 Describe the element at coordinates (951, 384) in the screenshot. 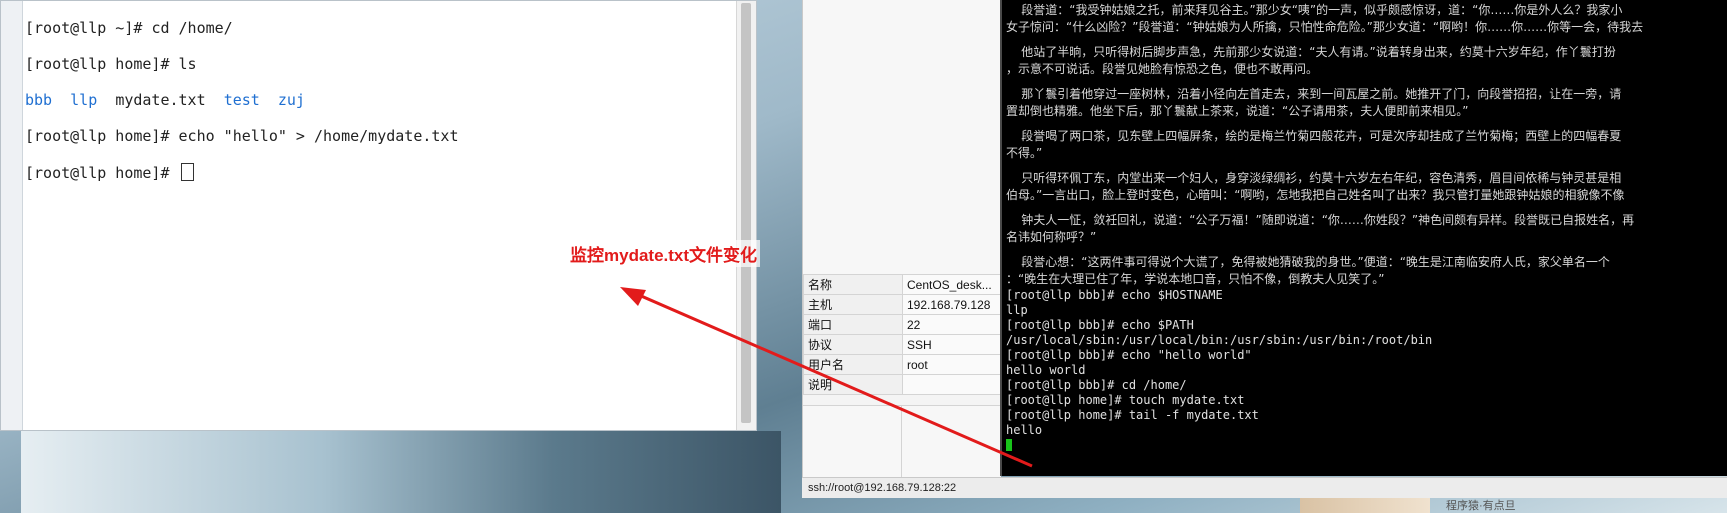

I see `property-value` at that location.